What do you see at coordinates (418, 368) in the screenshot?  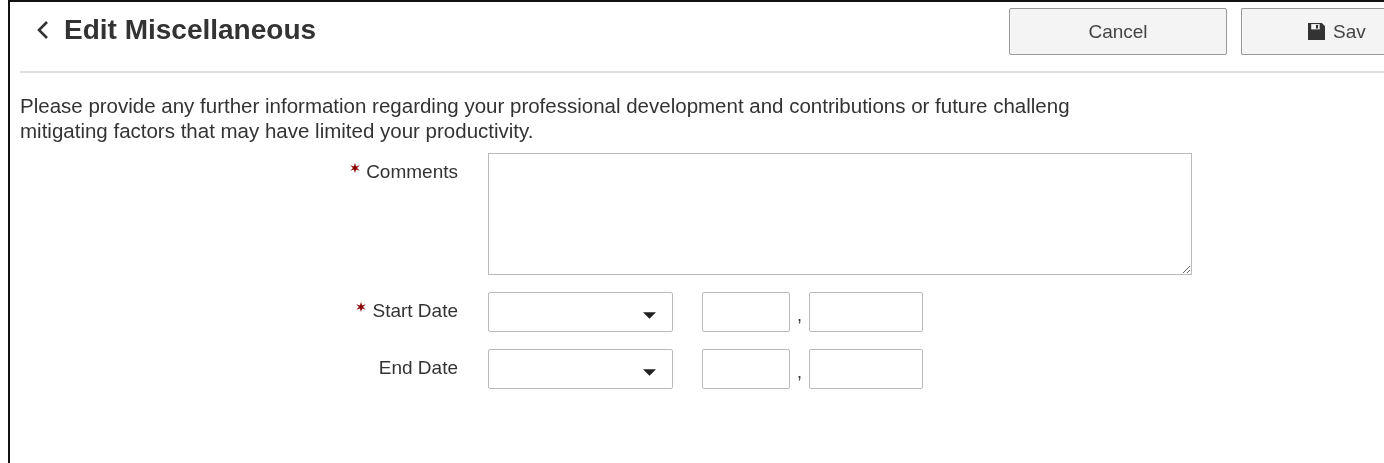 I see `field-label: End Date` at bounding box center [418, 368].